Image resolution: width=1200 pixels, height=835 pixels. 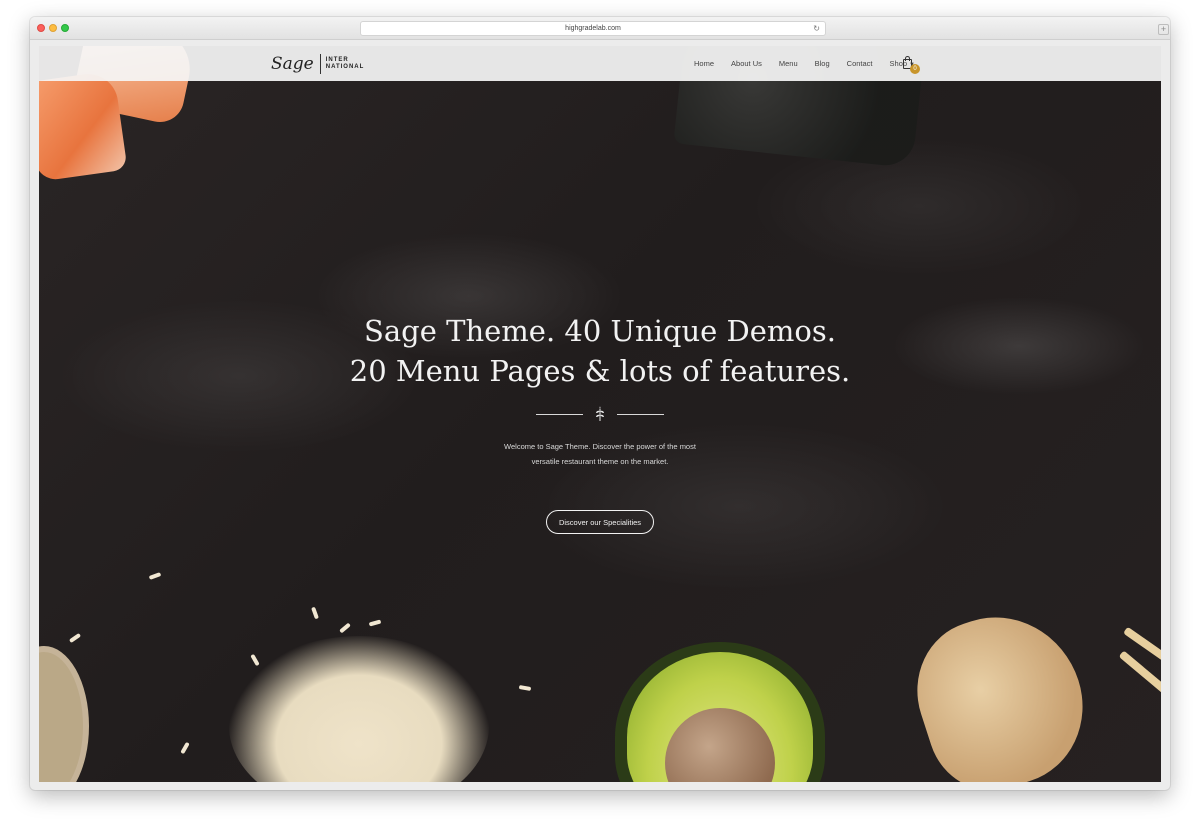 I want to click on zoom-window-button, so click(x=65, y=28).